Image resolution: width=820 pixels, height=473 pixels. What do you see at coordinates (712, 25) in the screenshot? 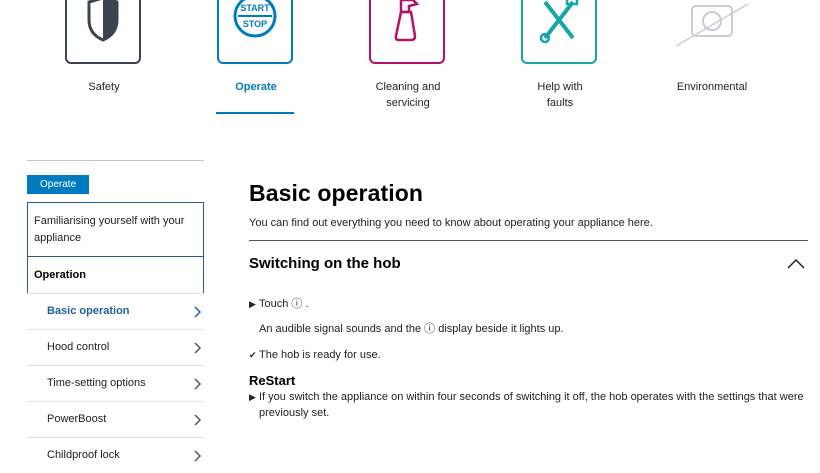
I see `camera-crossed-icon` at bounding box center [712, 25].